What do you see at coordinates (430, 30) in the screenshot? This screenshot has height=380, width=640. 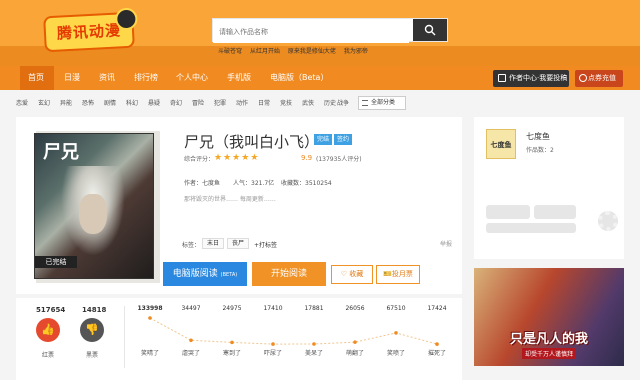 I see `search-button` at bounding box center [430, 30].